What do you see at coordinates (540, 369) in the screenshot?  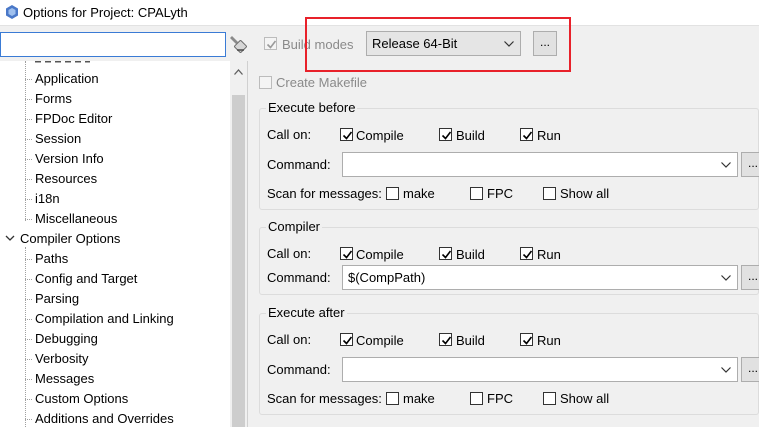 I see `after-command-input` at bounding box center [540, 369].